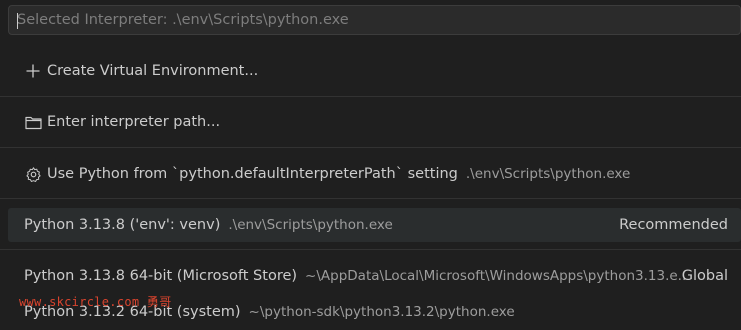 The image size is (741, 330). Describe the element at coordinates (381, 312) in the screenshot. I see `interpreter-path: ~\python-sdk\python3.13.2\python.exe` at that location.